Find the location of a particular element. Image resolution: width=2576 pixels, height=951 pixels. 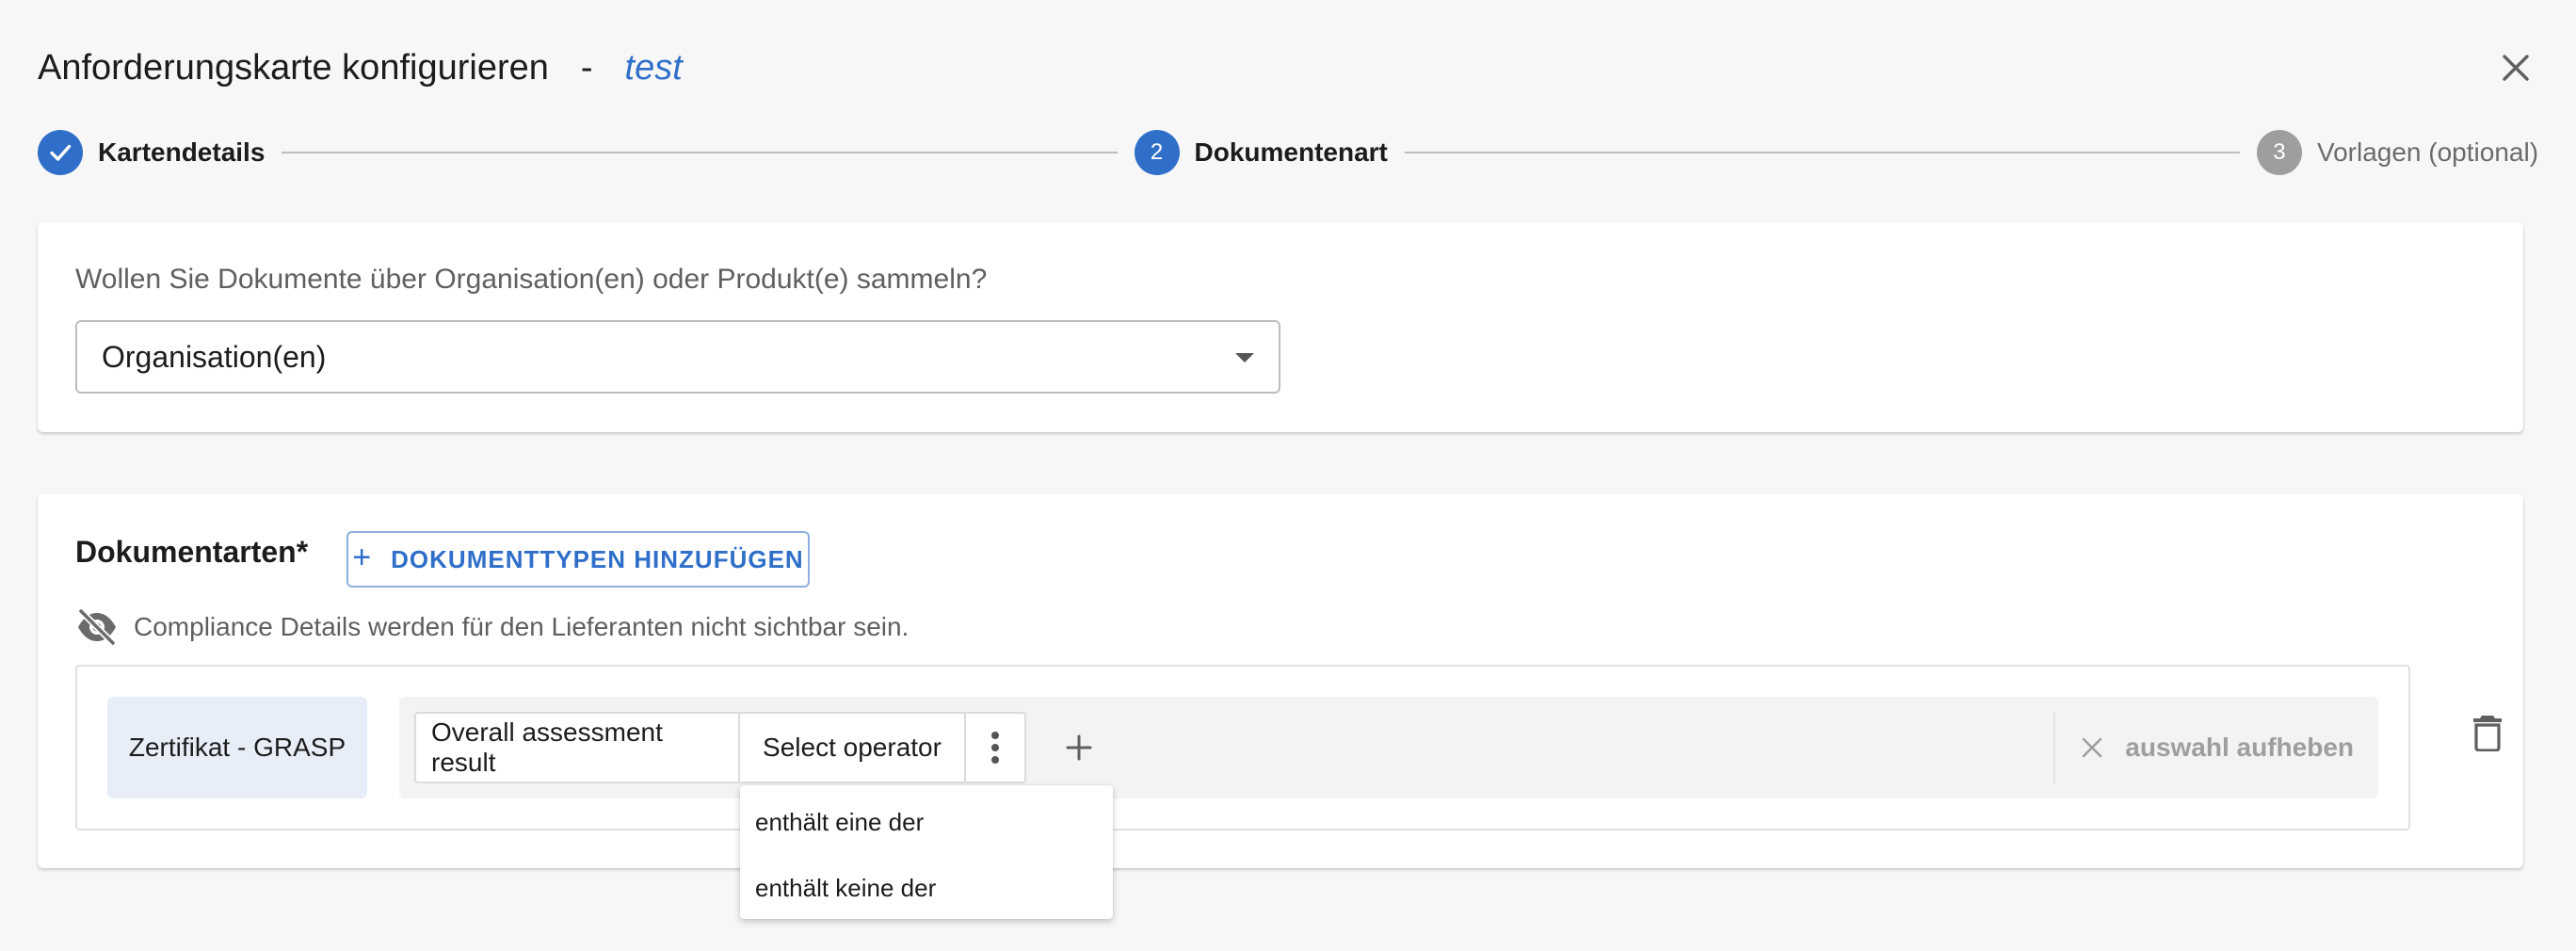

operator-option-contains-any: enthält eine der is located at coordinates (926, 822).